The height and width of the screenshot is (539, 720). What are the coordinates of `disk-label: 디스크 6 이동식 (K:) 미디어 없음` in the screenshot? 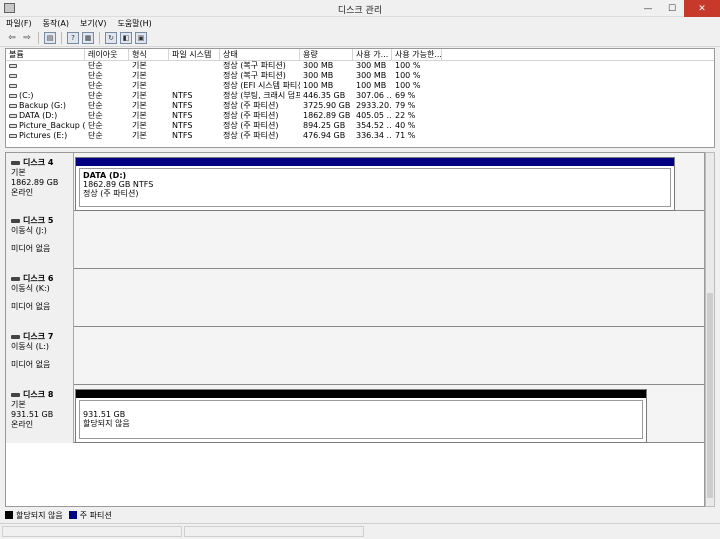 It's located at (40, 298).